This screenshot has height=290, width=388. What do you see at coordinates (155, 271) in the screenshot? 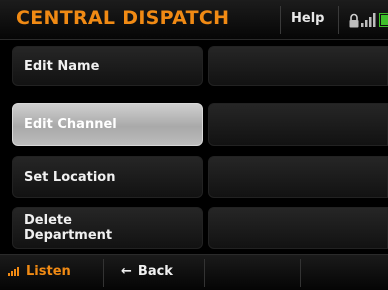
I see `back-label: Back` at bounding box center [155, 271].